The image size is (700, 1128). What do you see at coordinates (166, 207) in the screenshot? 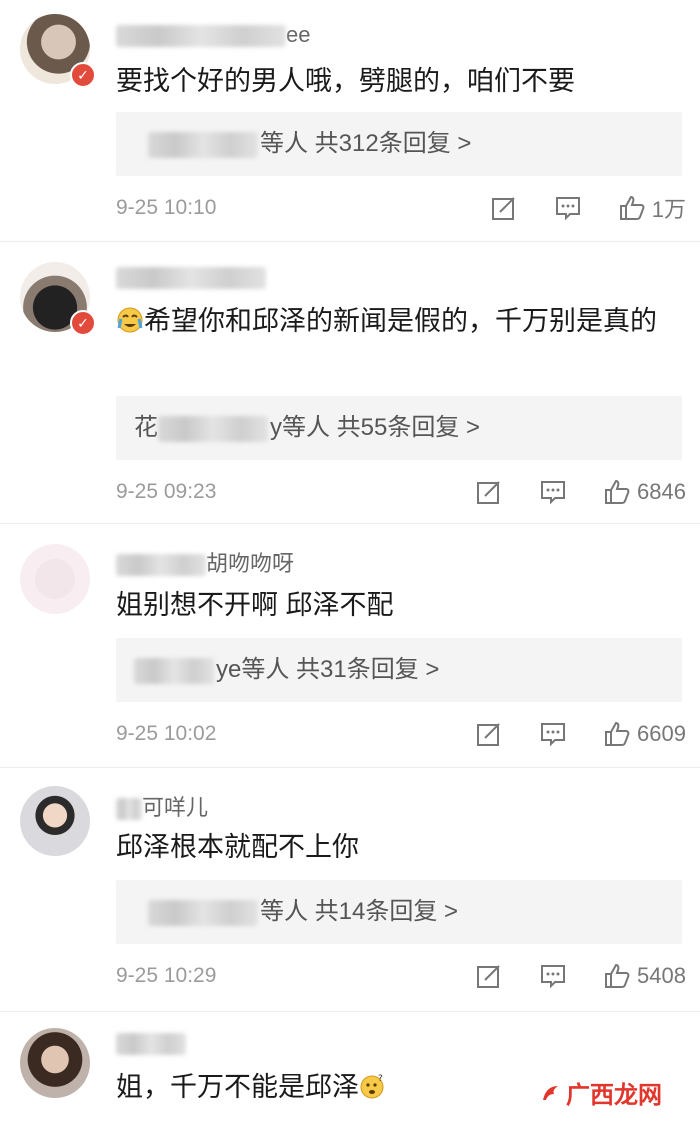
I see `comment-time: 9-25 10:10` at bounding box center [166, 207].